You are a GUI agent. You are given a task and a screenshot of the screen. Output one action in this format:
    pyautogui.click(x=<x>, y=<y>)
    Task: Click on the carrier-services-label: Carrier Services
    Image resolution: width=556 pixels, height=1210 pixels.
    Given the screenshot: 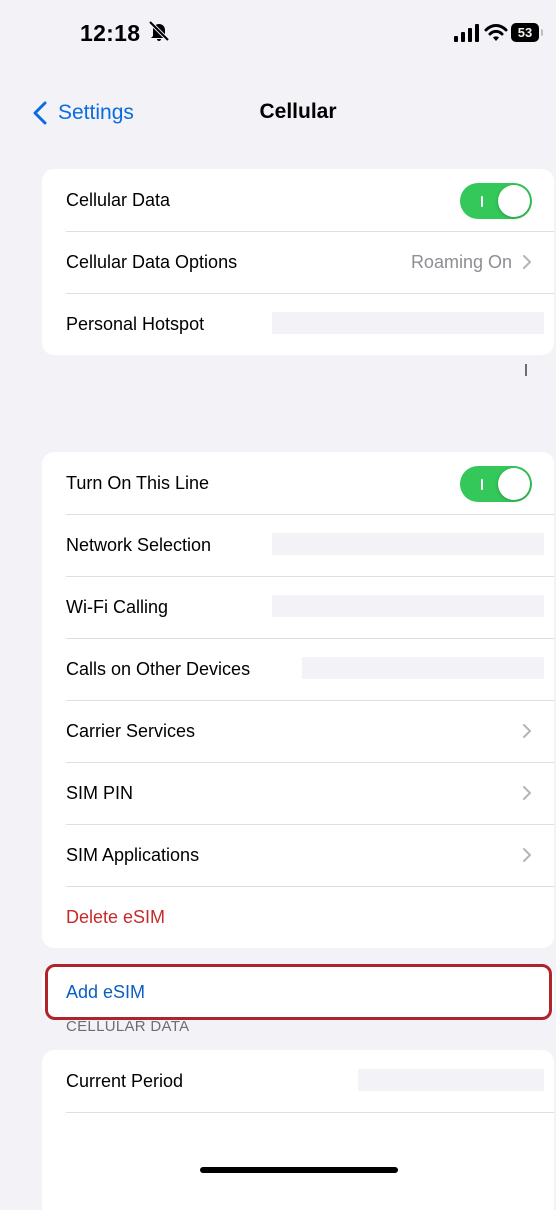 What is the action you would take?
    pyautogui.click(x=131, y=730)
    